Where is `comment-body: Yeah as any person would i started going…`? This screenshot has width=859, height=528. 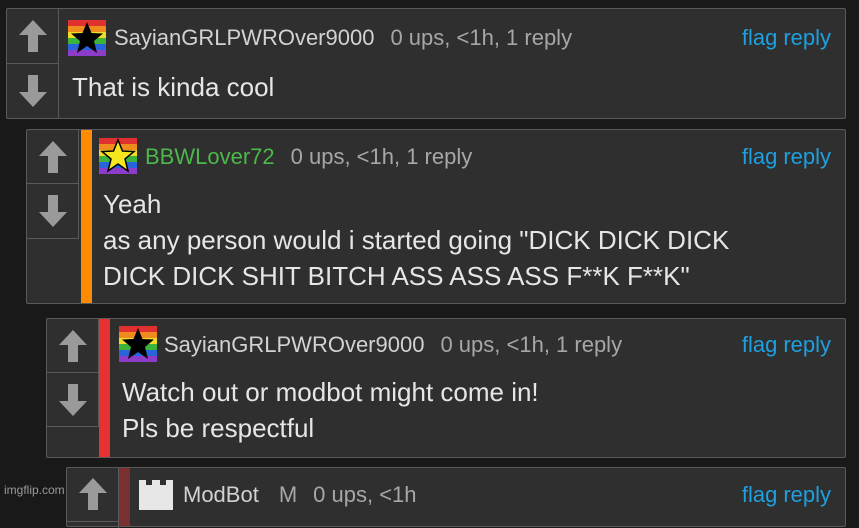
comment-body: Yeah as any person would i started going… is located at coordinates (416, 240).